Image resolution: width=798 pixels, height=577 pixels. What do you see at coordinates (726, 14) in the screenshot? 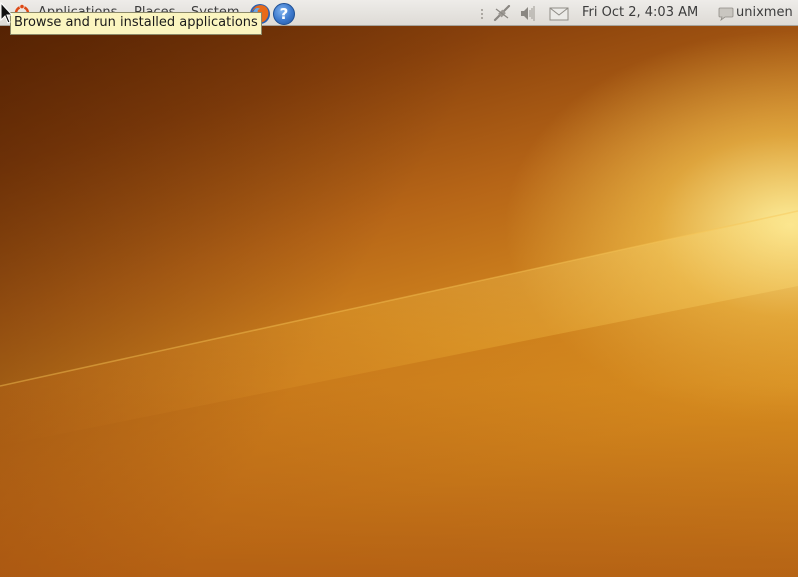
I see `chat-bubble-icon` at bounding box center [726, 14].